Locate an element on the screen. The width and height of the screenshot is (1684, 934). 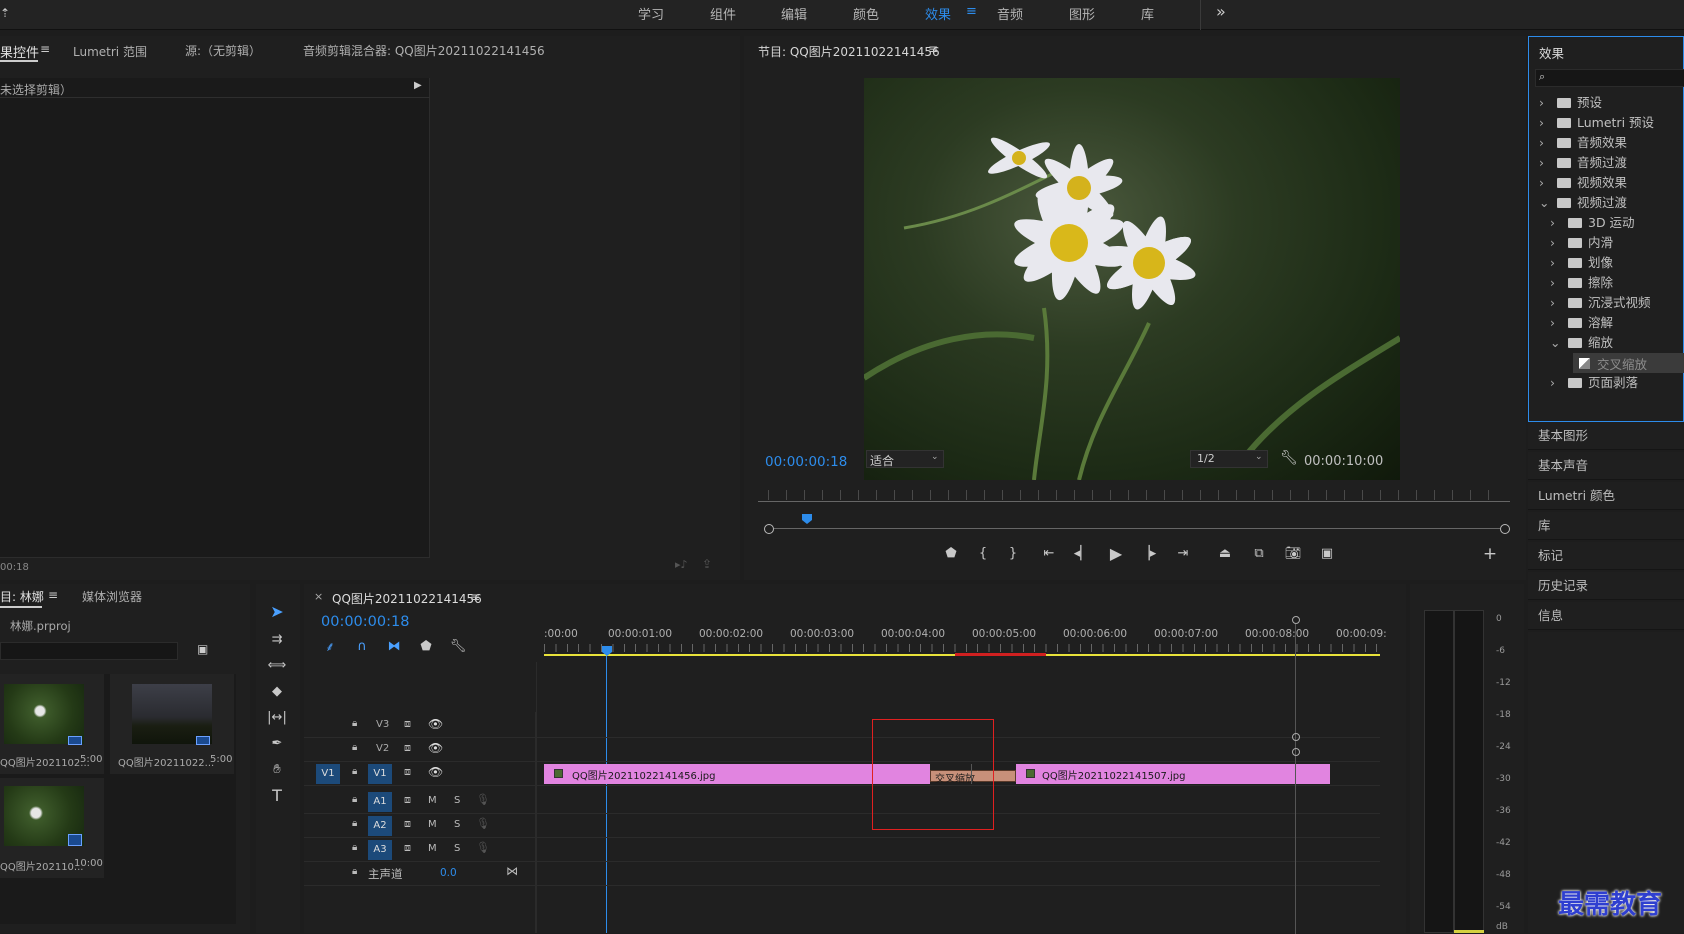
master-volume: 0.0 is located at coordinates (448, 873).